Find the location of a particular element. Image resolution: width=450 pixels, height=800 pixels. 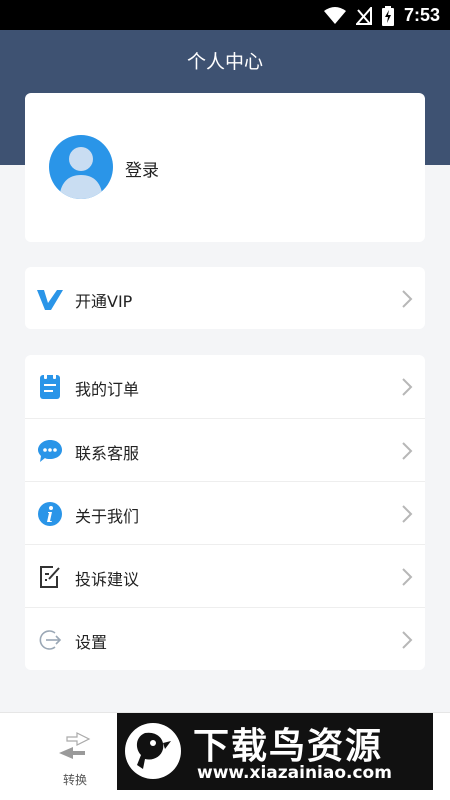

menu-item-label: 关于我们 is located at coordinates (107, 516).